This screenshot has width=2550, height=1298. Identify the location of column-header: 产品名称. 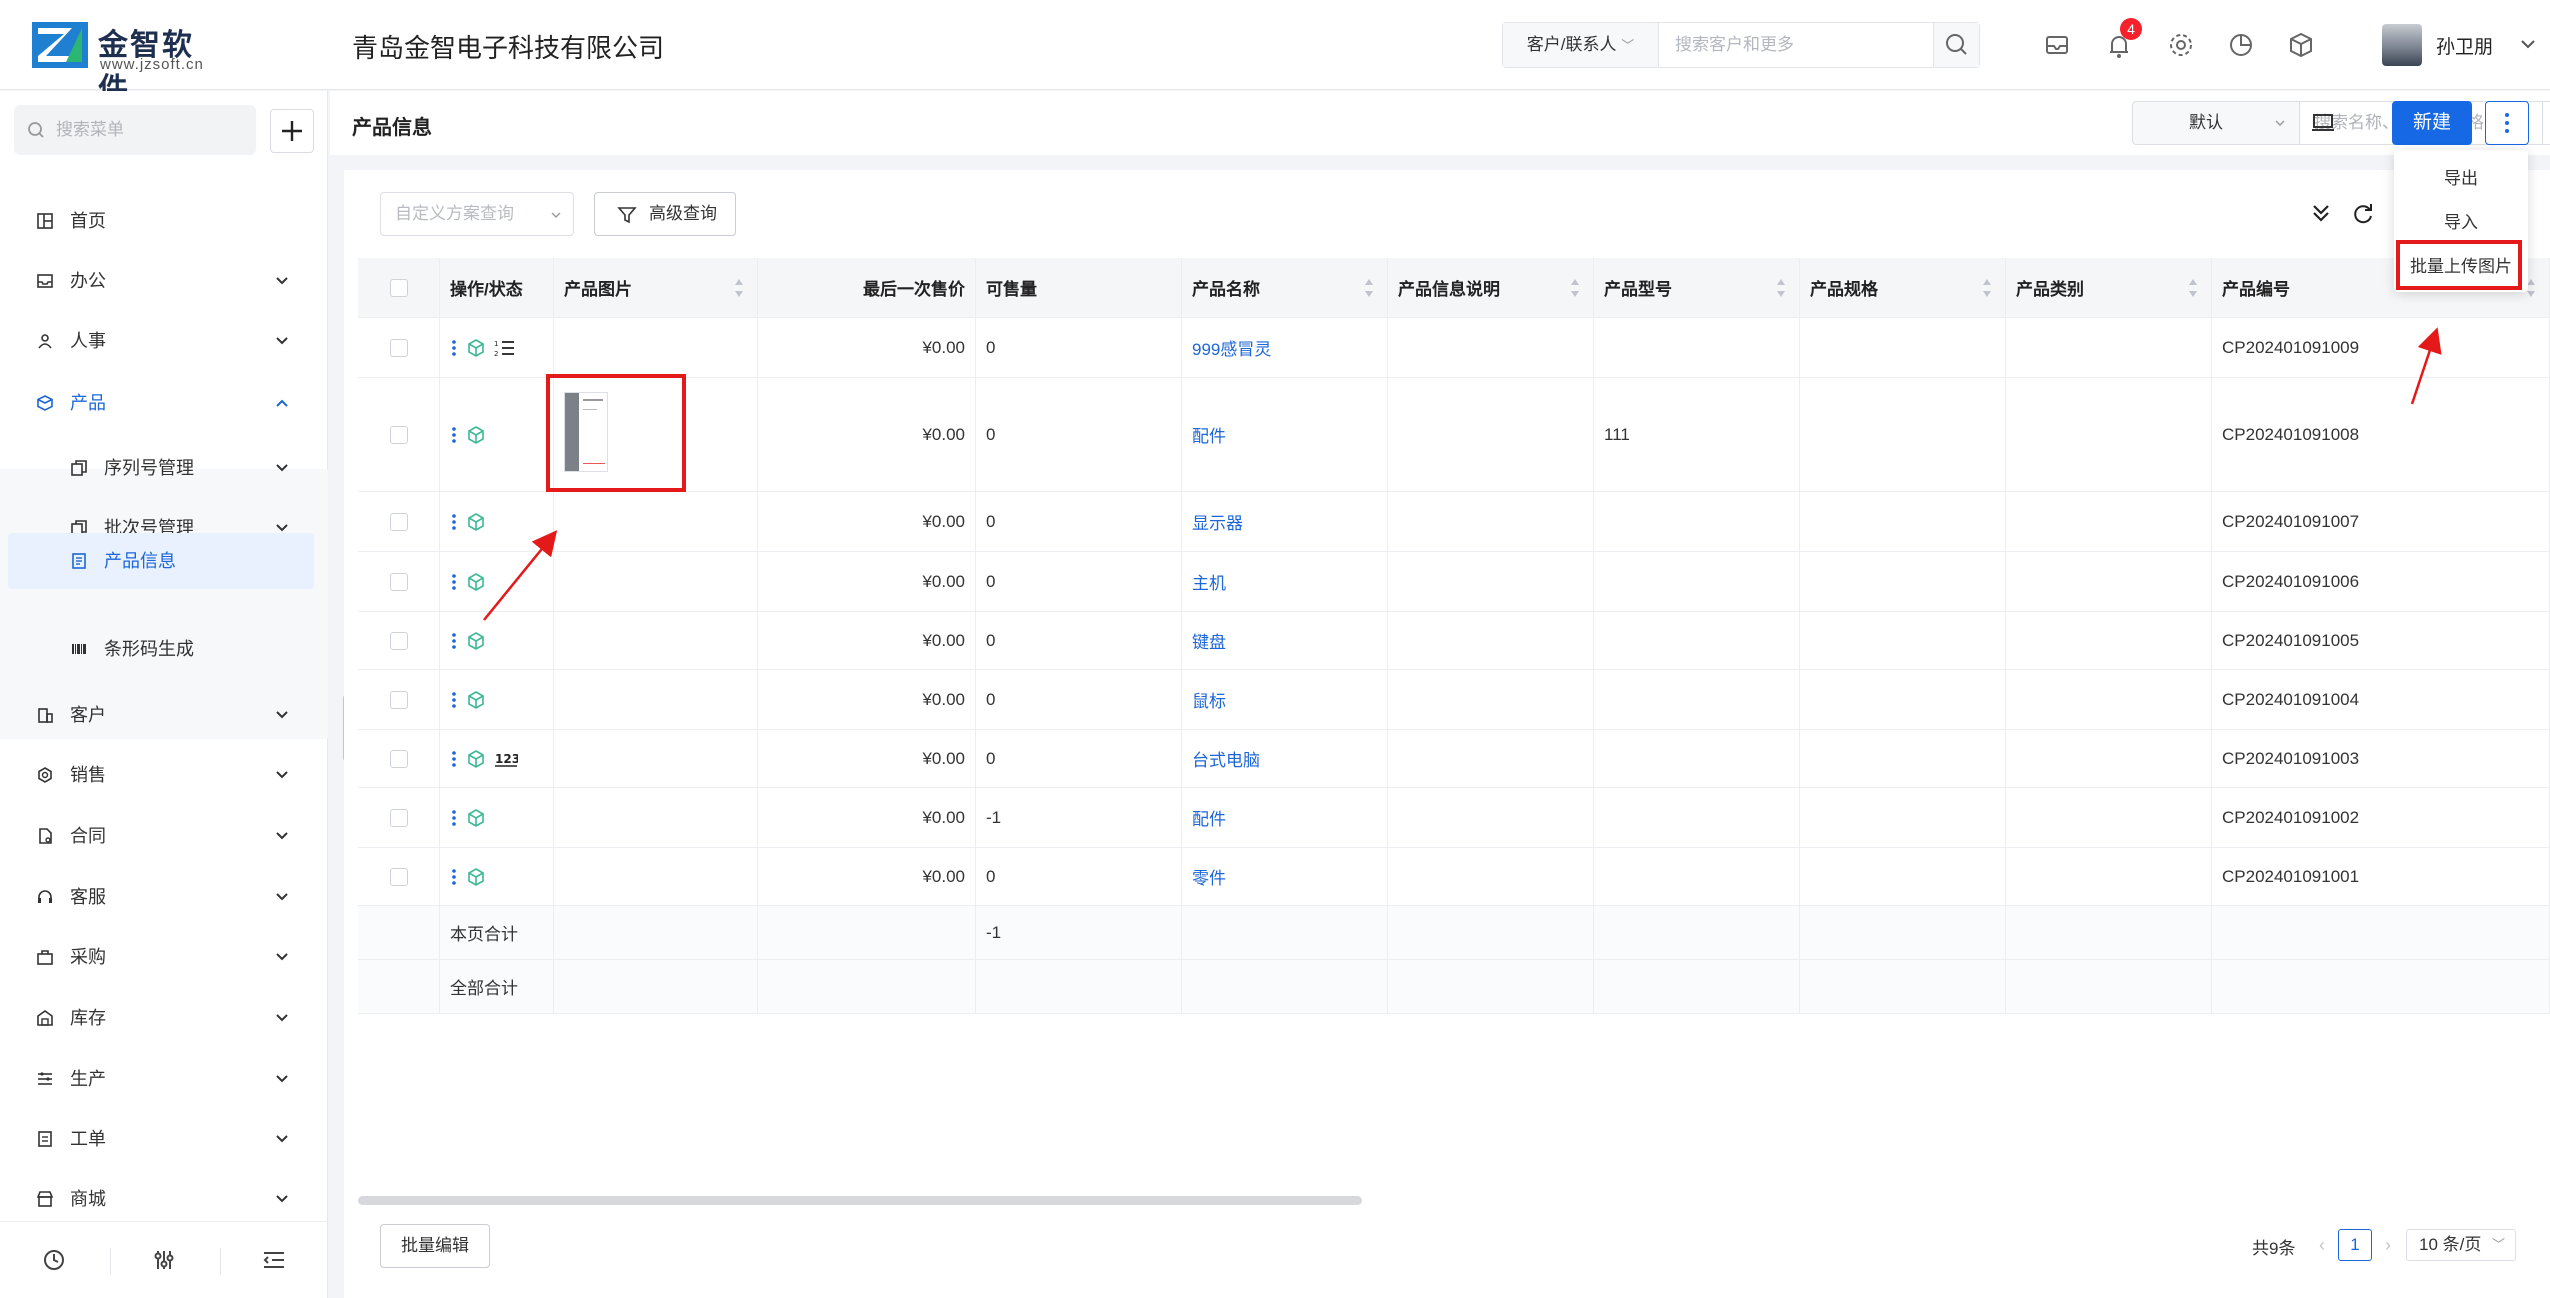
(1285, 287).